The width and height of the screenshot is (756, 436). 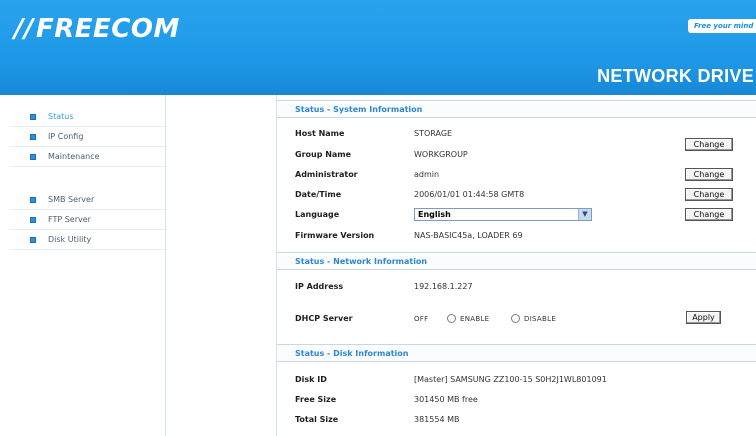 I want to click on ip-address-label: IP Address, so click(x=319, y=286).